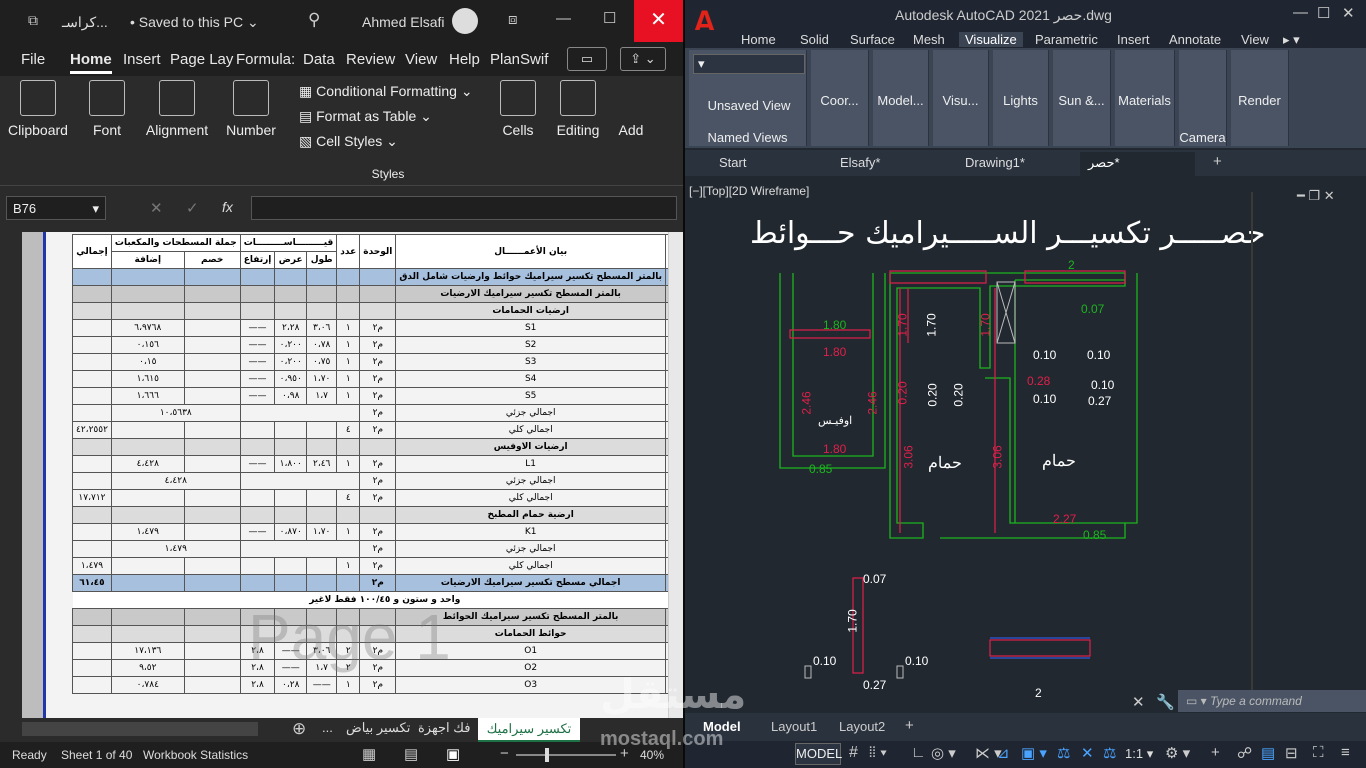 This screenshot has height=768, width=1366. I want to click on cell-desc: K1, so click(530, 532).